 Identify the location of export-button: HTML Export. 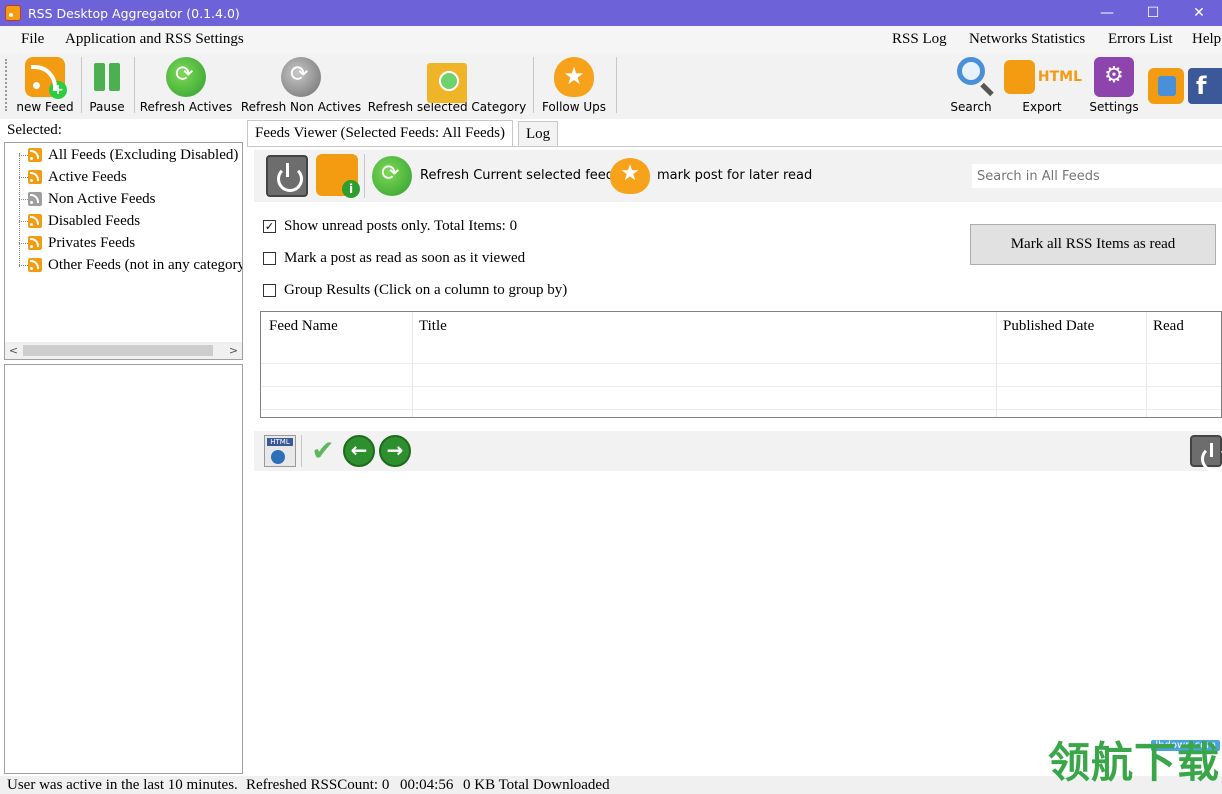
(1042, 86).